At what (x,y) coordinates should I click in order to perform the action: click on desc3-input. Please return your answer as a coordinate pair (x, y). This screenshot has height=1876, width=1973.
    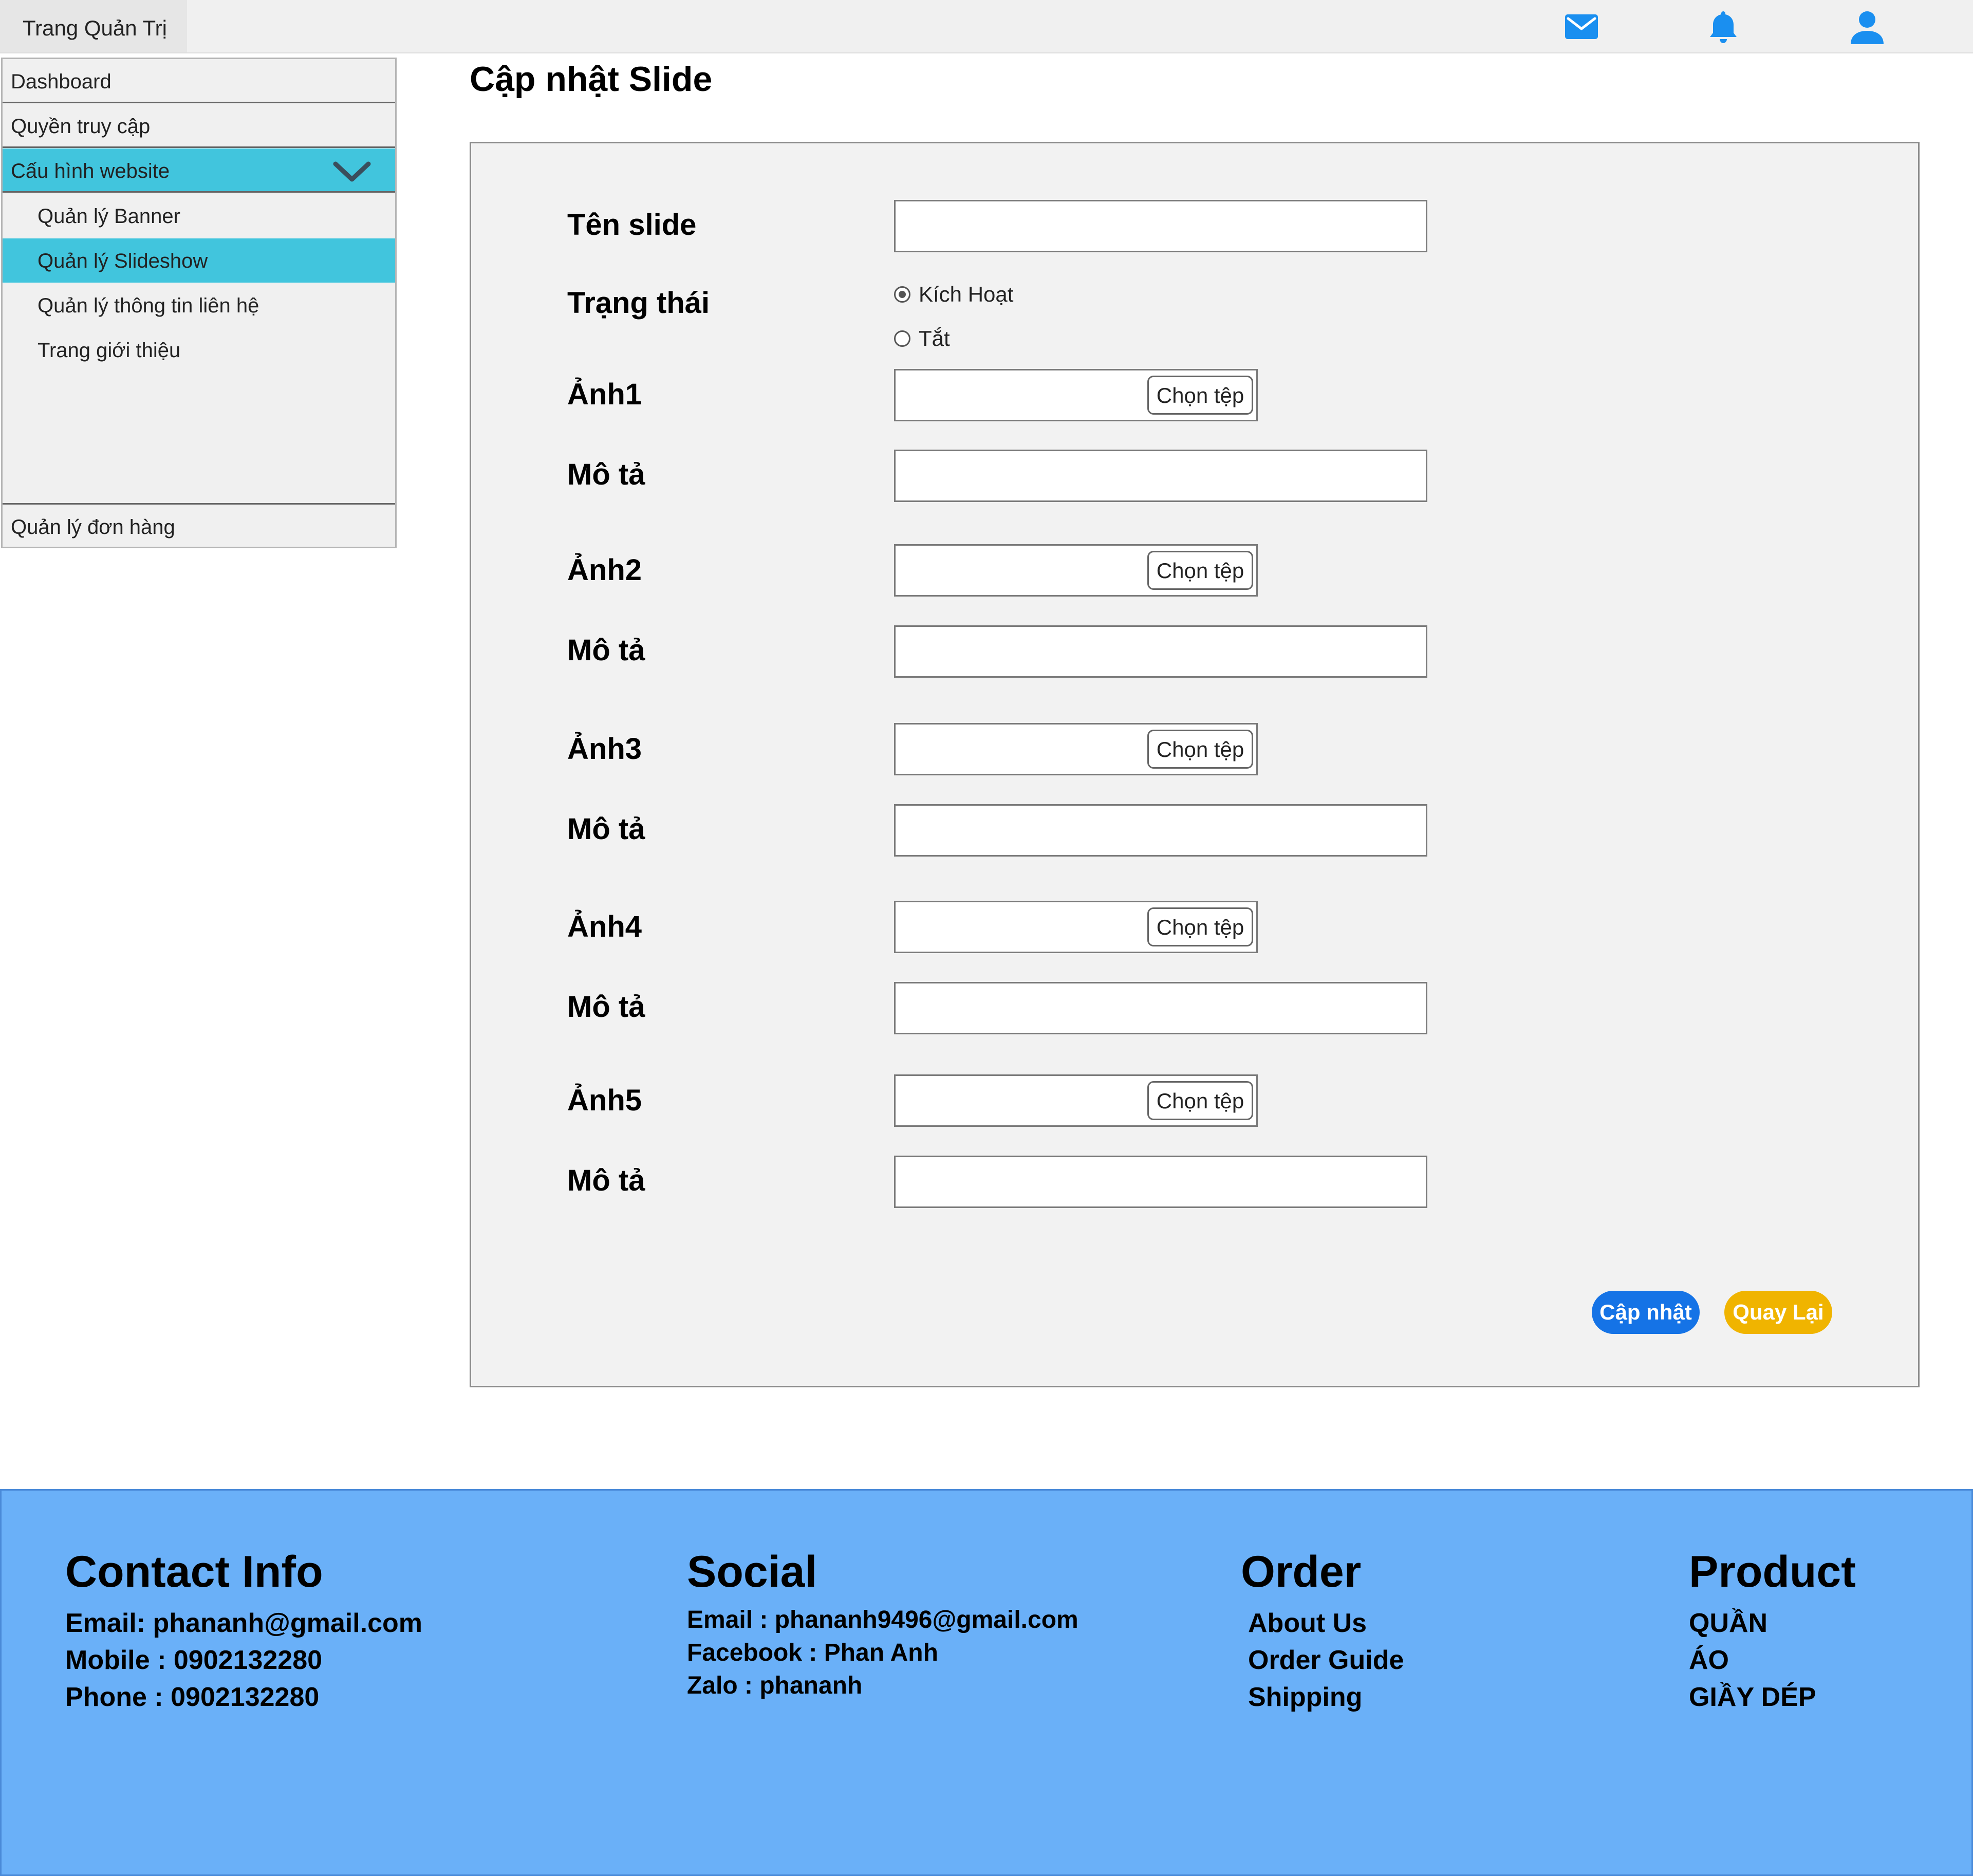
    Looking at the image, I should click on (1160, 831).